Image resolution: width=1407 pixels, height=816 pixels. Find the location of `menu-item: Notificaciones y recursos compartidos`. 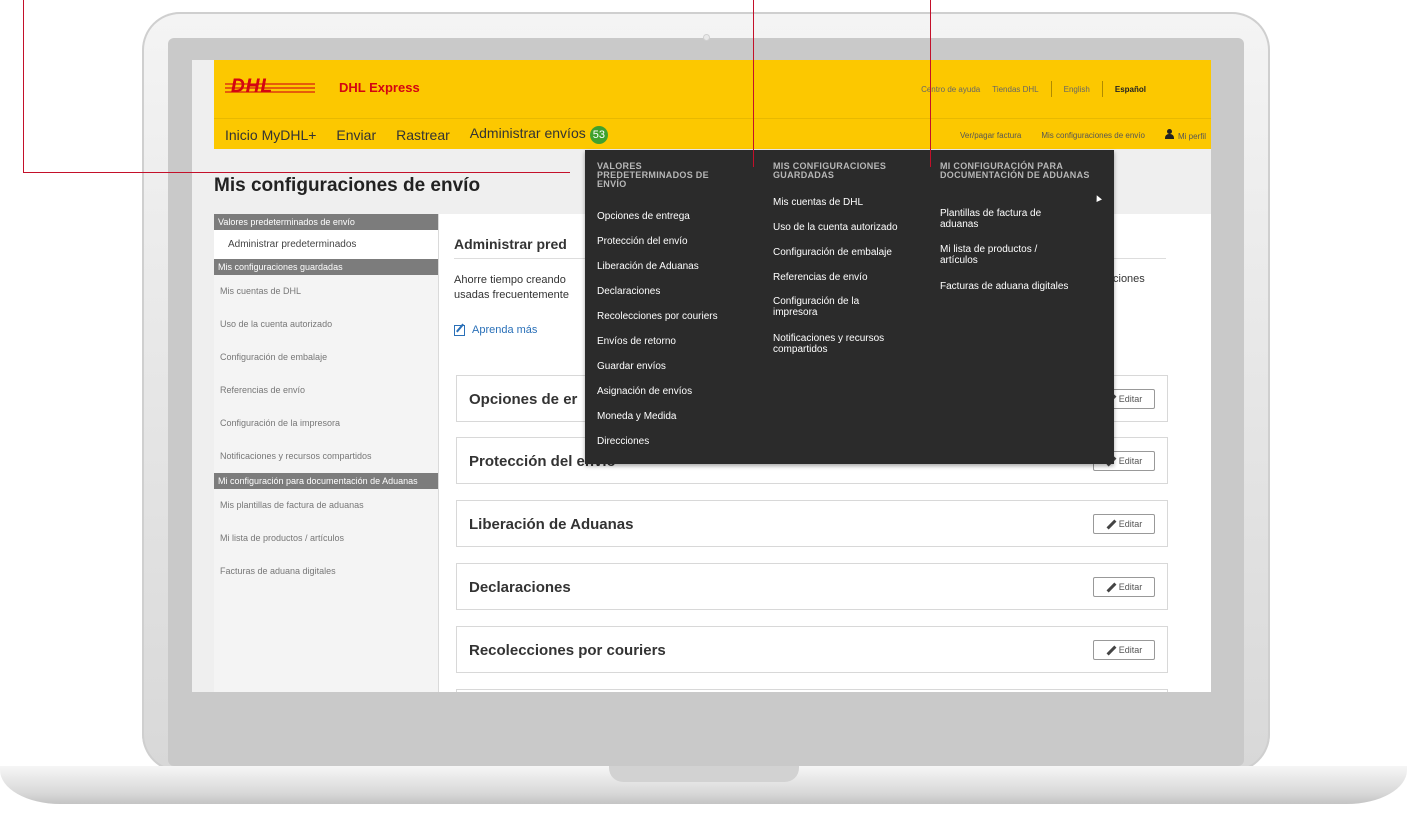

menu-item: Notificaciones y recursos compartidos is located at coordinates (843, 344).